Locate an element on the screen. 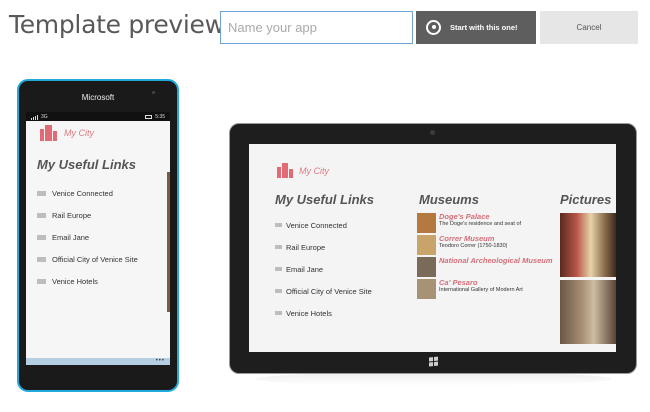 The width and height of the screenshot is (650, 412). museum-name: Ca' Pesaro is located at coordinates (458, 283).